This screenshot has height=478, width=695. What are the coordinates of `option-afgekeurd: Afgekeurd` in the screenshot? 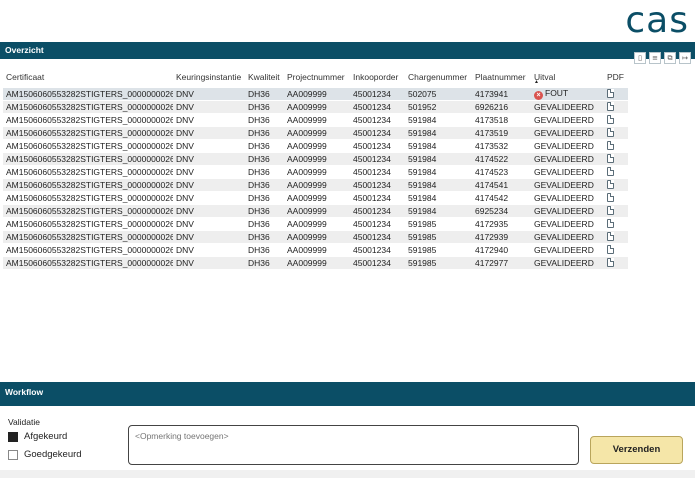 It's located at (37, 436).